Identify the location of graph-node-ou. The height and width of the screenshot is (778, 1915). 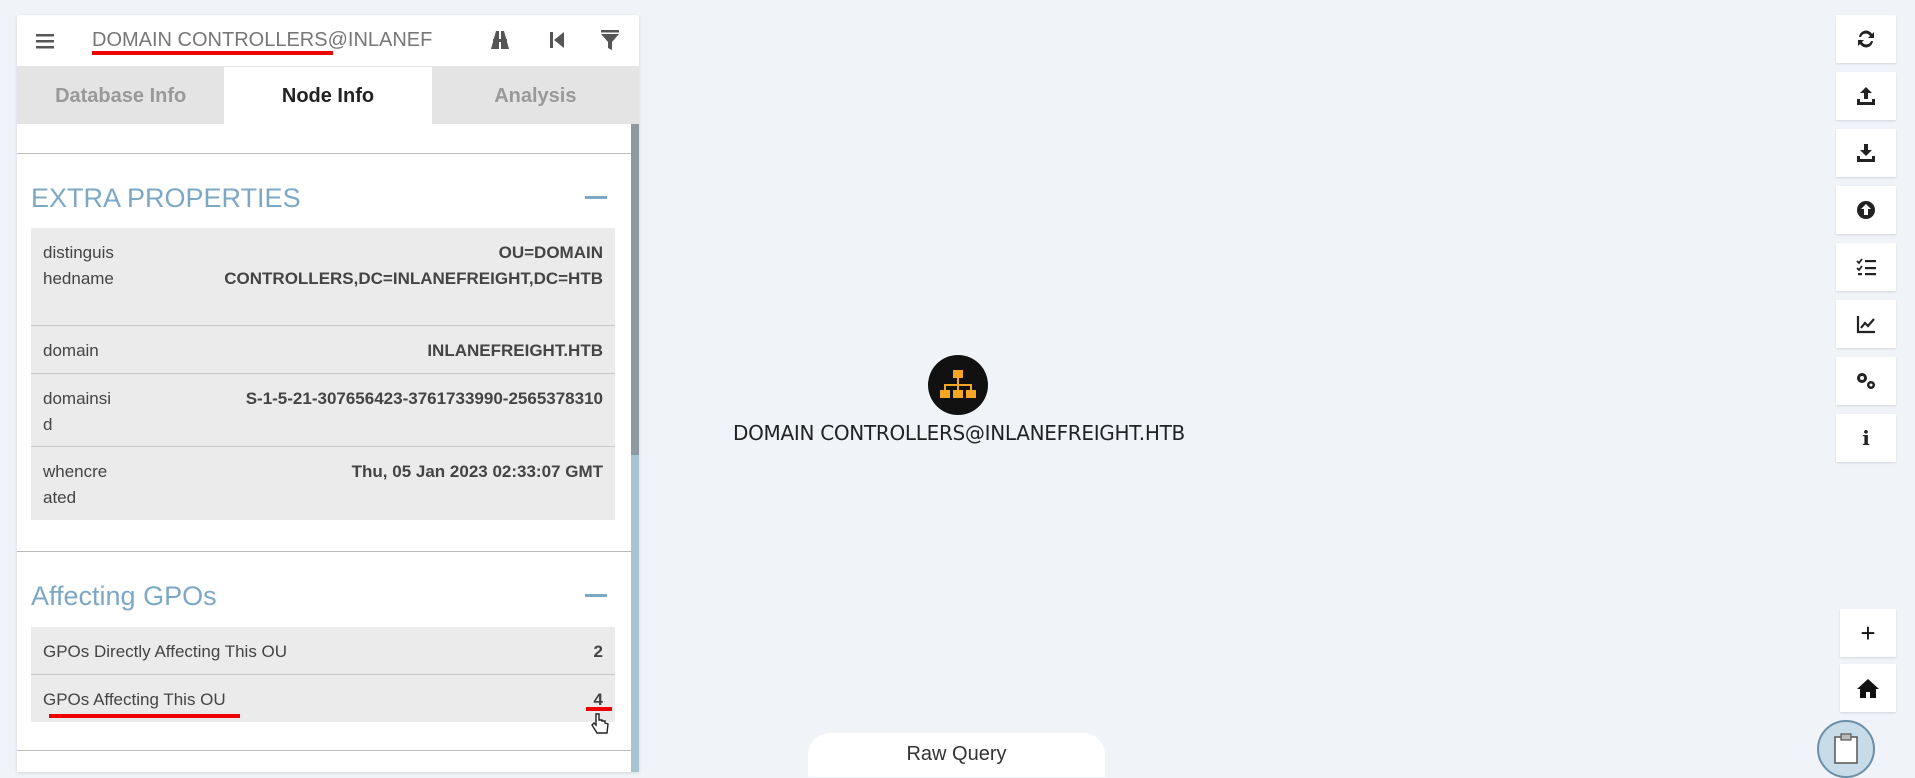
(958, 385).